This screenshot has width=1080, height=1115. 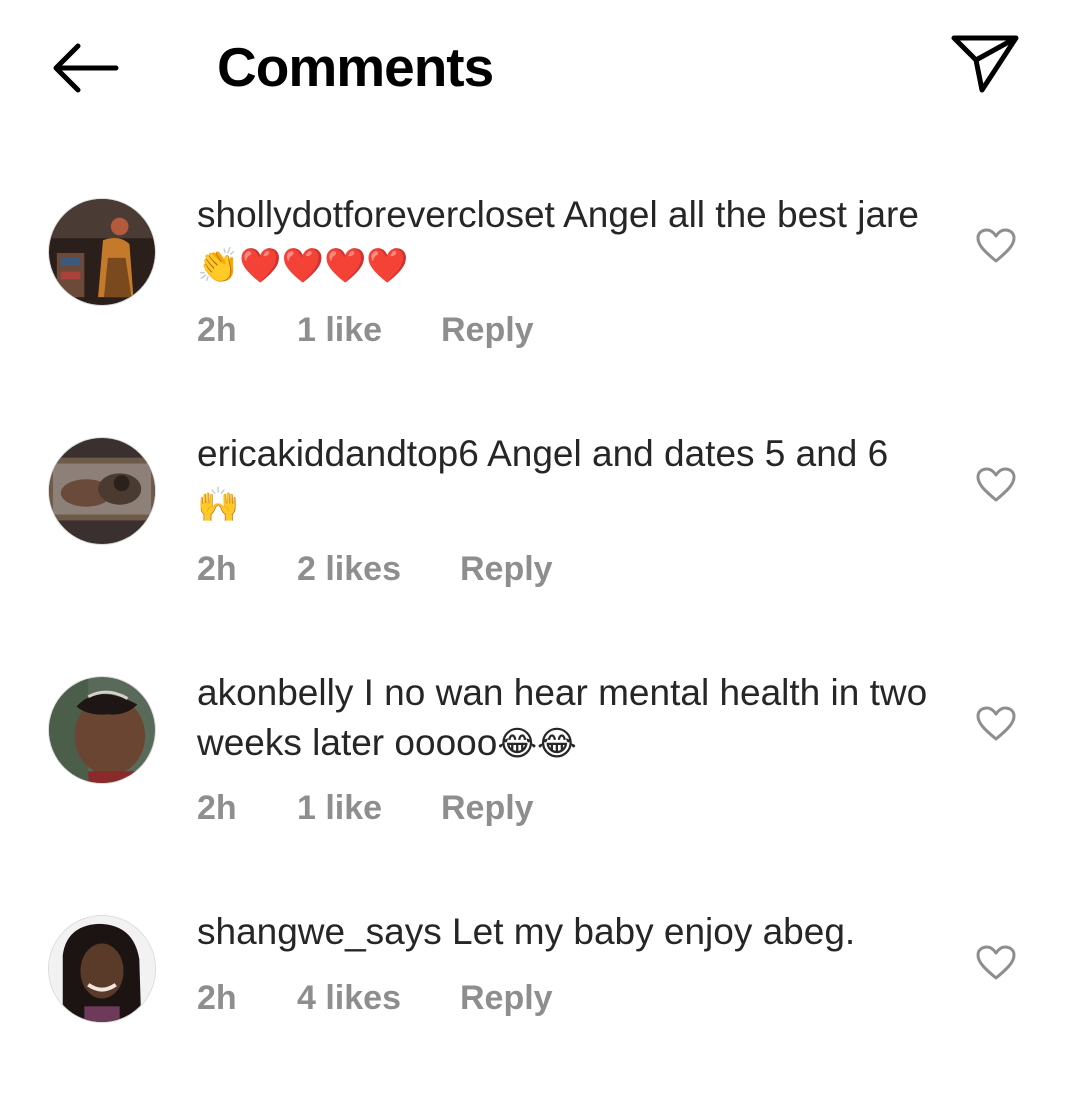 What do you see at coordinates (275, 692) in the screenshot?
I see `comment-username: akonbelly` at bounding box center [275, 692].